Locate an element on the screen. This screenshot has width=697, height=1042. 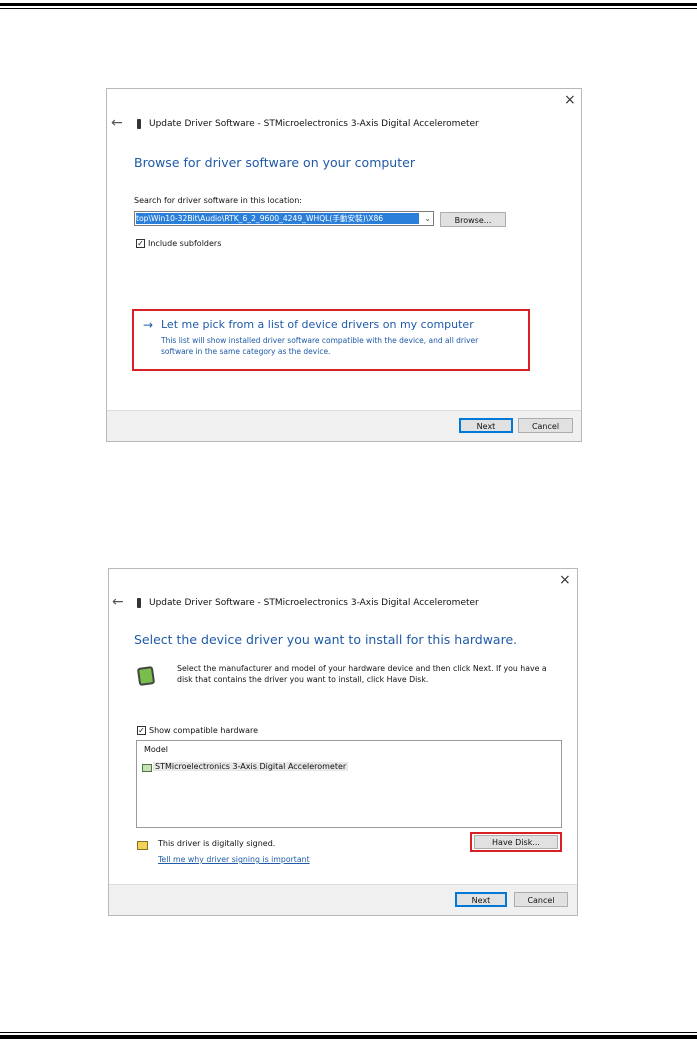
signed-driver-icon is located at coordinates (142, 845).